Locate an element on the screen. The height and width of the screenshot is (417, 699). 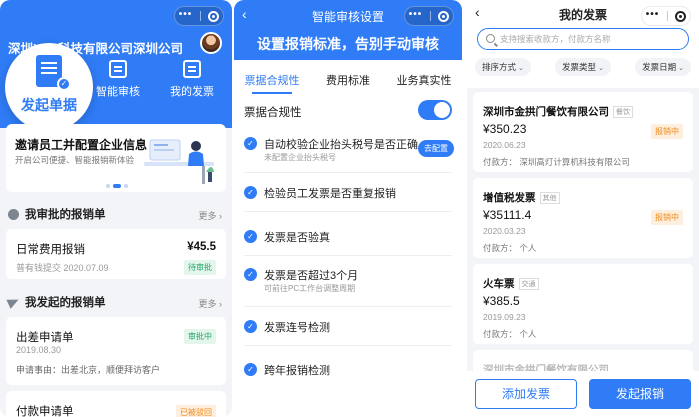
banner-title: 邀请员工并配置企业信息 is located at coordinates (81, 145).